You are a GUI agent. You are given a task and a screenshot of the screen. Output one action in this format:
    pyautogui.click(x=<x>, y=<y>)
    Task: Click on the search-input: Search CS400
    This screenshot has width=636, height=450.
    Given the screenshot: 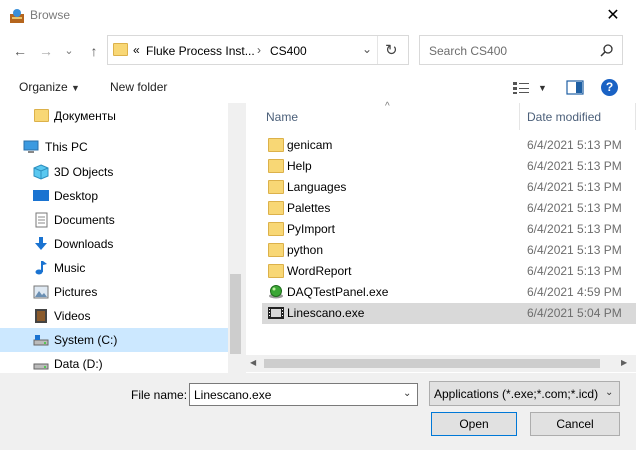 What is the action you would take?
    pyautogui.click(x=468, y=51)
    